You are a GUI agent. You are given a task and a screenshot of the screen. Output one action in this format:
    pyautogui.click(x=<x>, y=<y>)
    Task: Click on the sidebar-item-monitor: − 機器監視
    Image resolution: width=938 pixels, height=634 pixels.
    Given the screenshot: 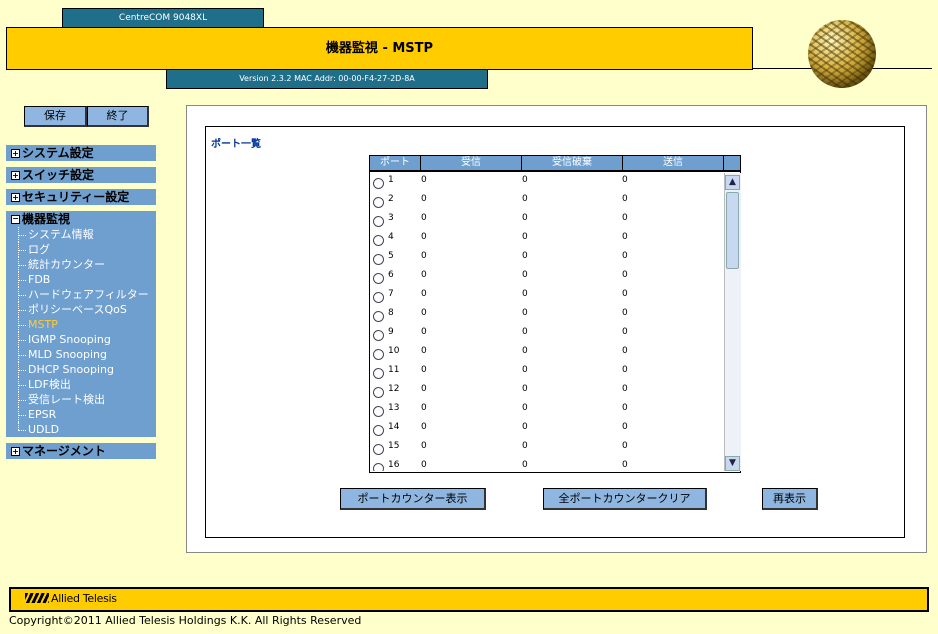 What is the action you would take?
    pyautogui.click(x=81, y=219)
    